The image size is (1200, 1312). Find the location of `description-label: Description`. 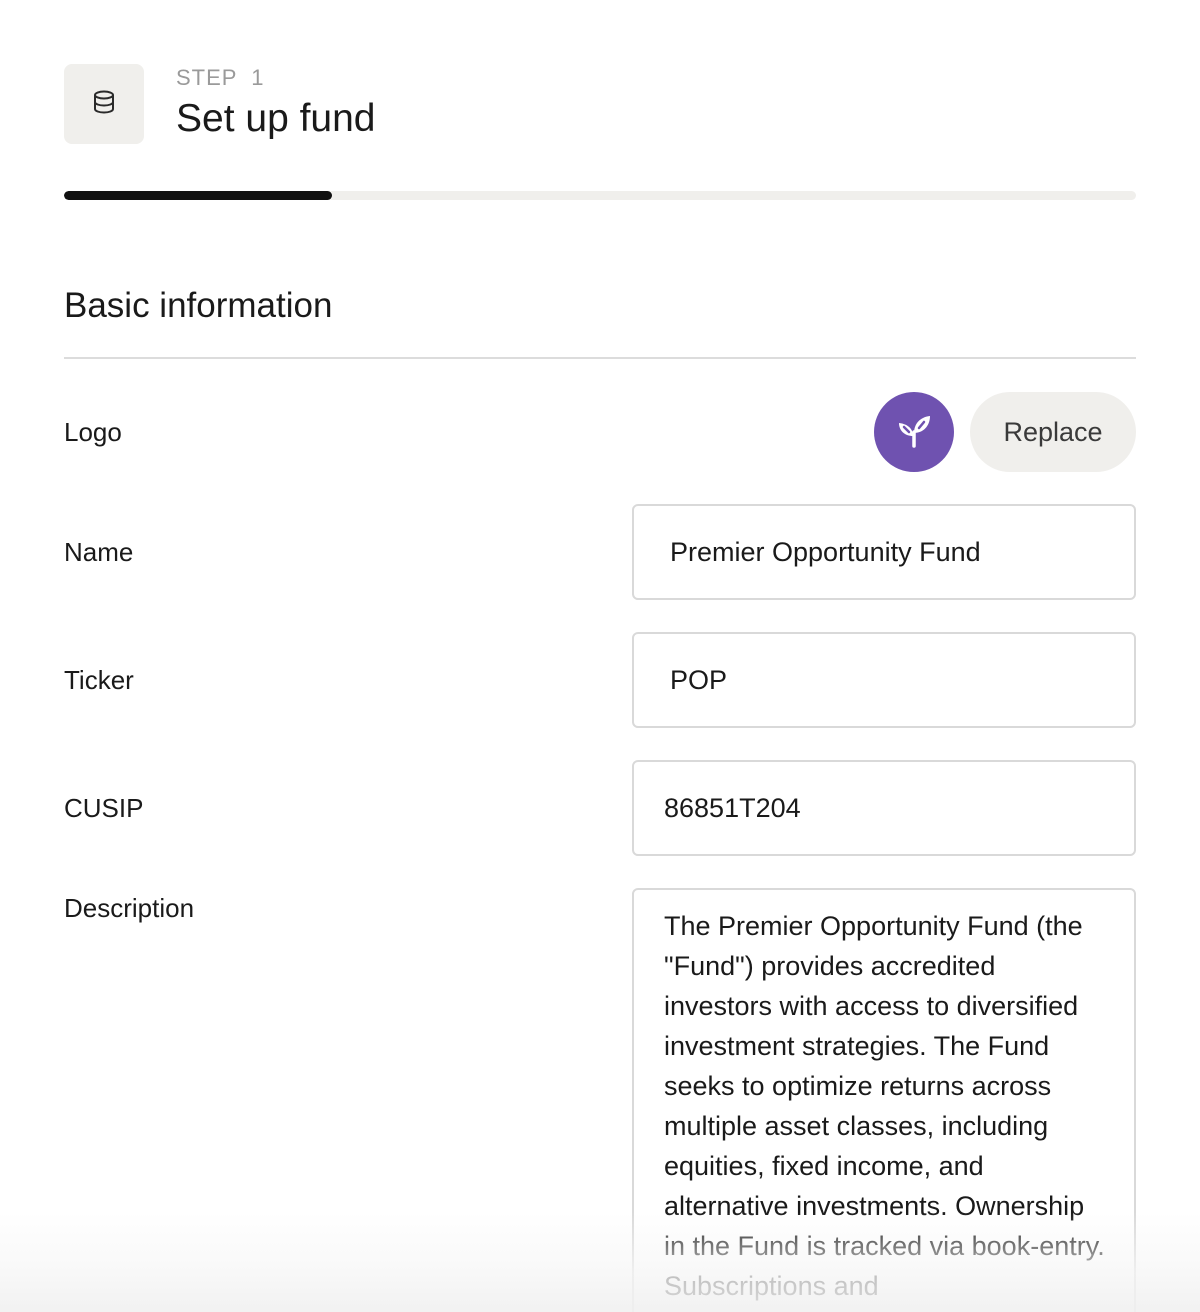

description-label: Description is located at coordinates (129, 908).